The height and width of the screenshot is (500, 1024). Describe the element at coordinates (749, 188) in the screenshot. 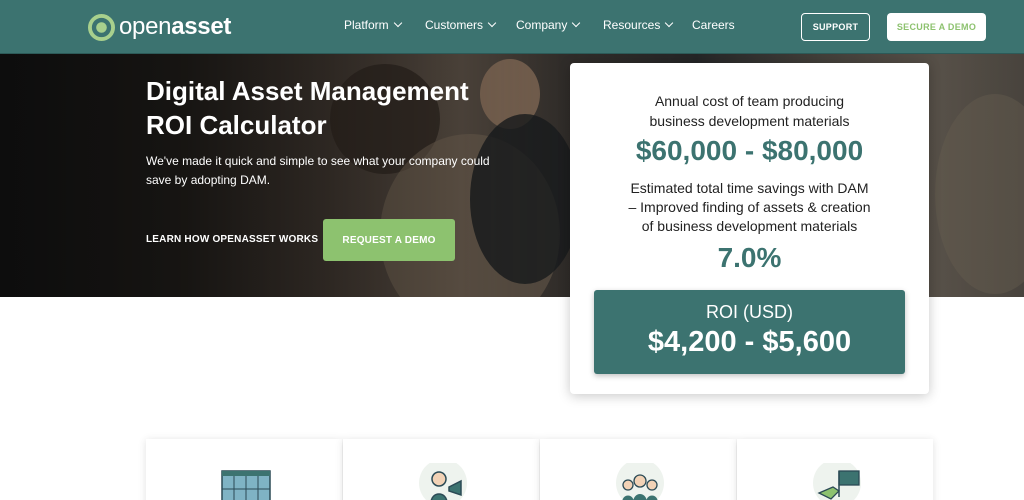

I see `savings-label-line-1: Estimated total time savings with DAM` at that location.